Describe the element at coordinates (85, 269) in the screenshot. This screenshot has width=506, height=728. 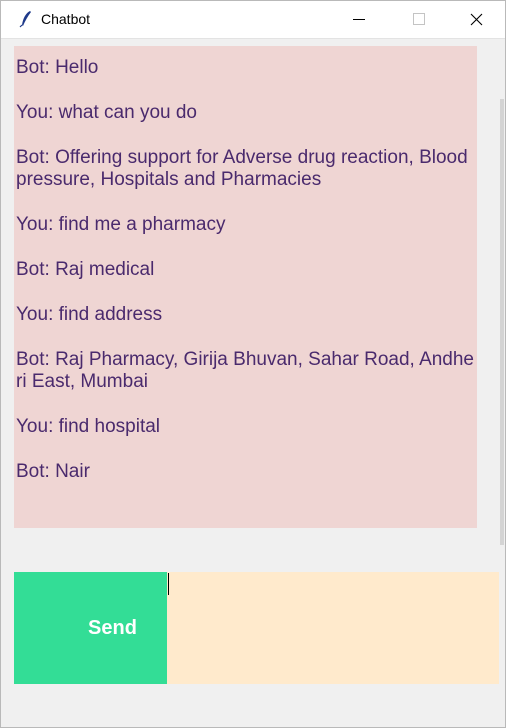
I see `chat-message: Bot: Raj medical` at that location.